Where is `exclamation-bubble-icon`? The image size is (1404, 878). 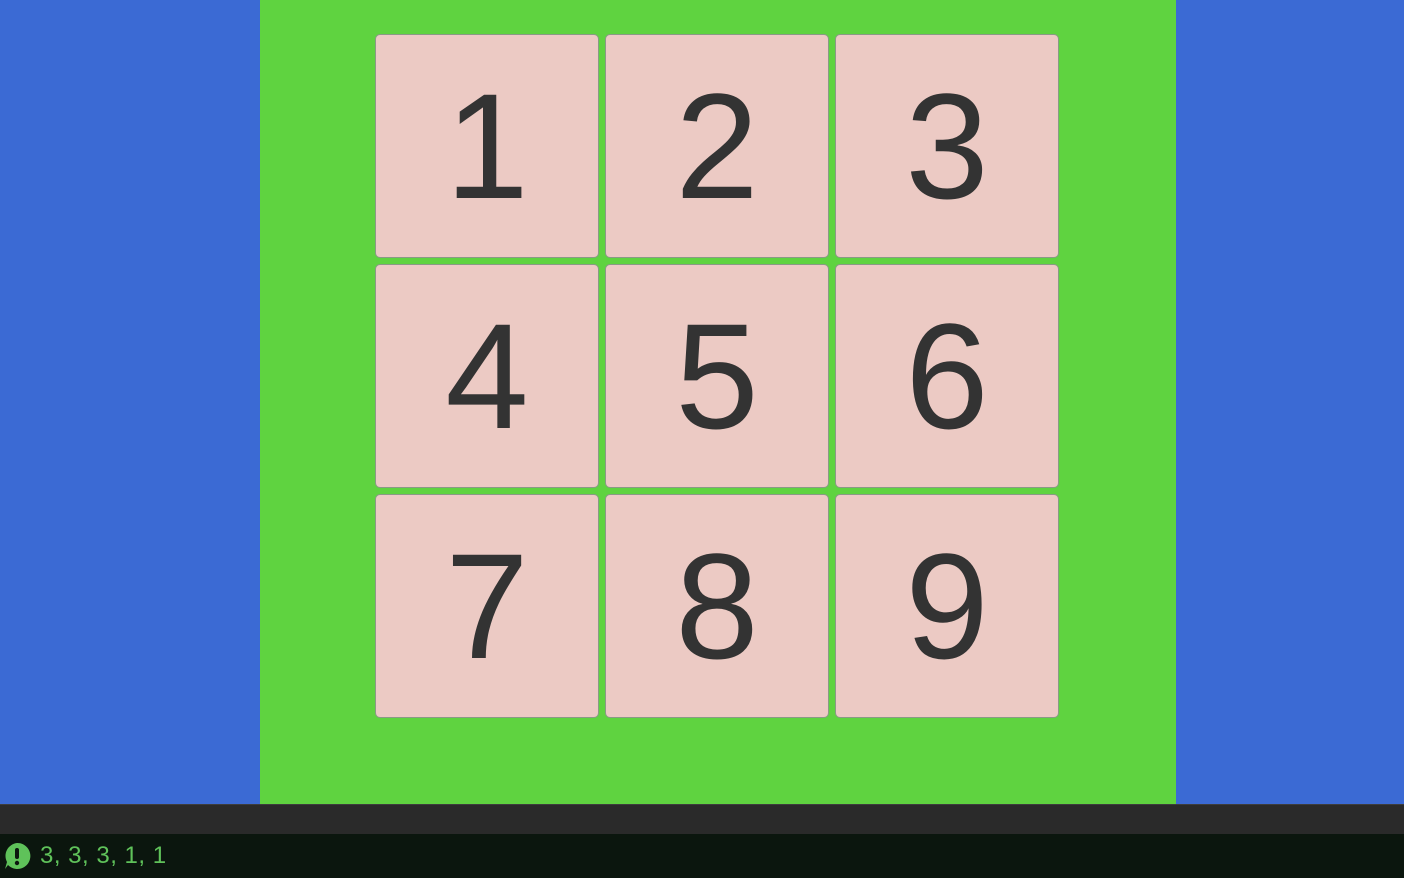
exclamation-bubble-icon is located at coordinates (17, 856).